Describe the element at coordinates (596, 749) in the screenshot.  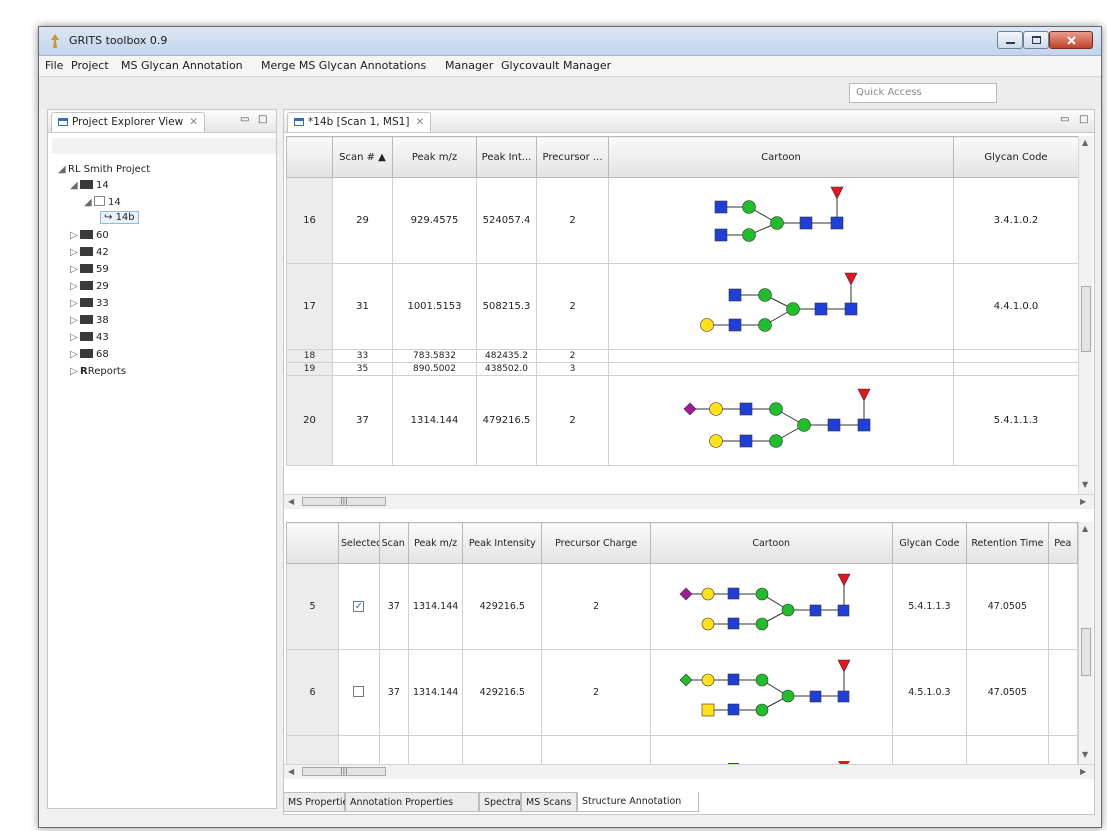
I see `charge-cell` at that location.